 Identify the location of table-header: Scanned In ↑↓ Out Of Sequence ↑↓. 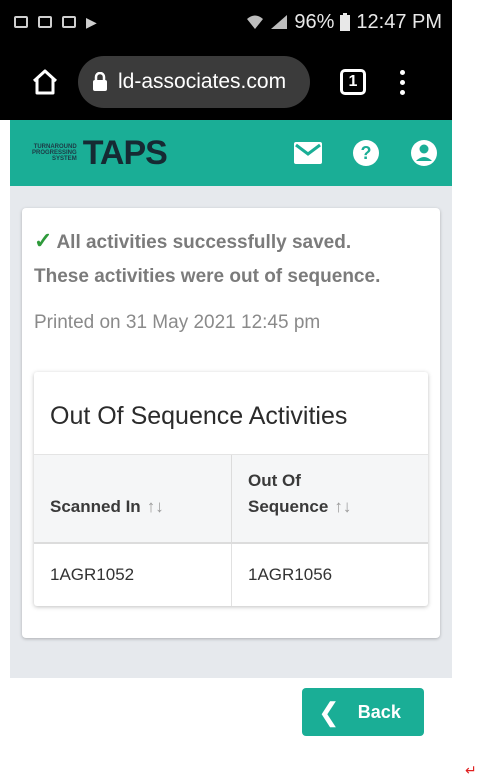
(231, 499).